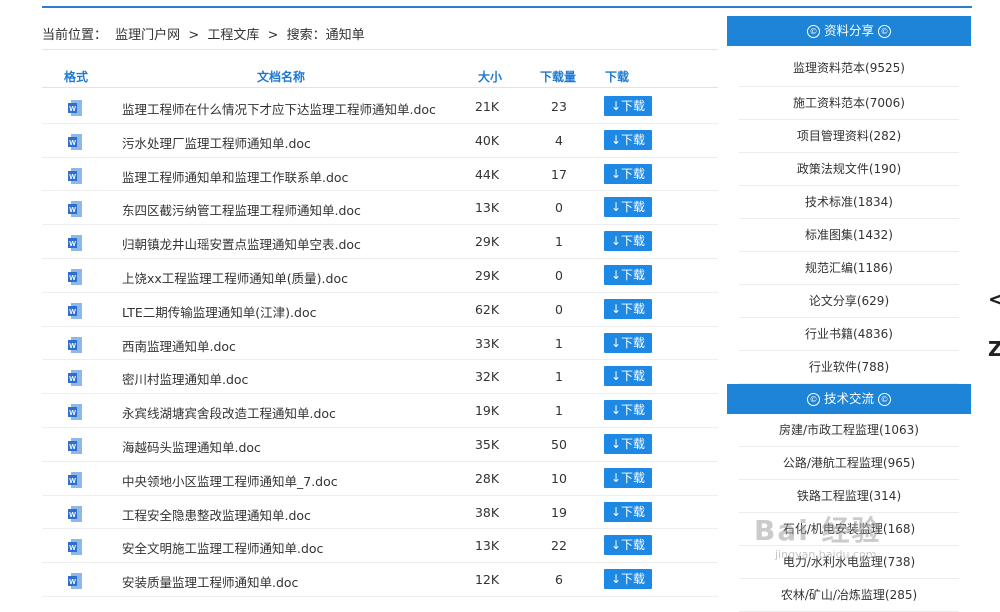 This screenshot has height=612, width=1000. What do you see at coordinates (849, 334) in the screenshot?
I see `sidebar-category-link: 行业书籍(4836)` at bounding box center [849, 334].